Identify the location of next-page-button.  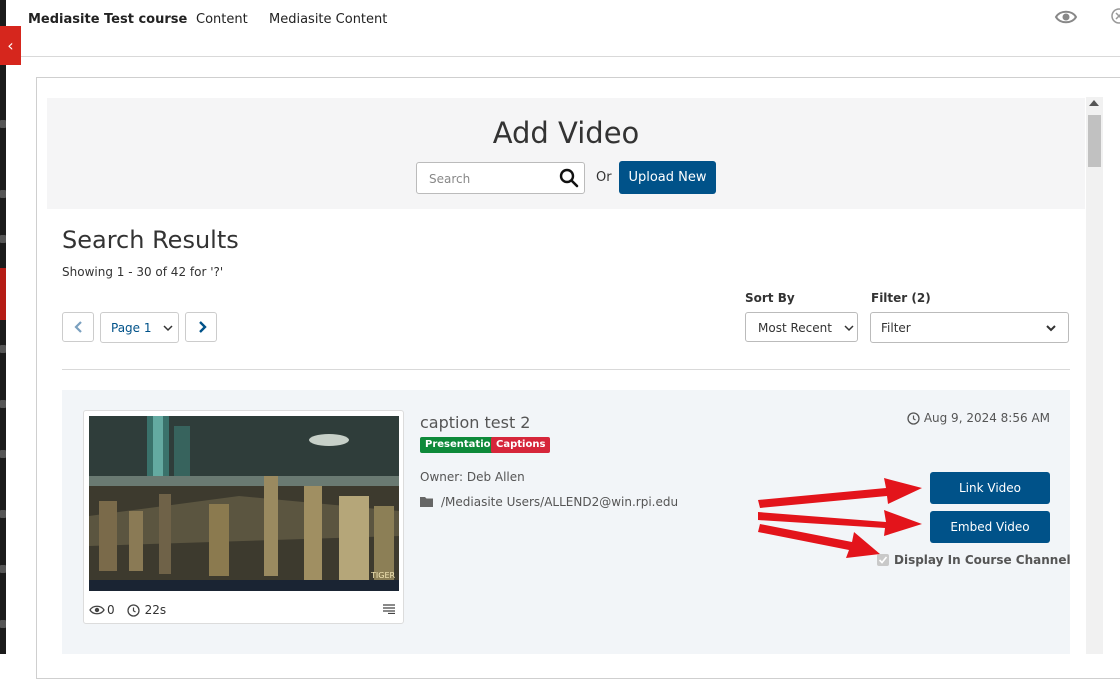
(201, 327).